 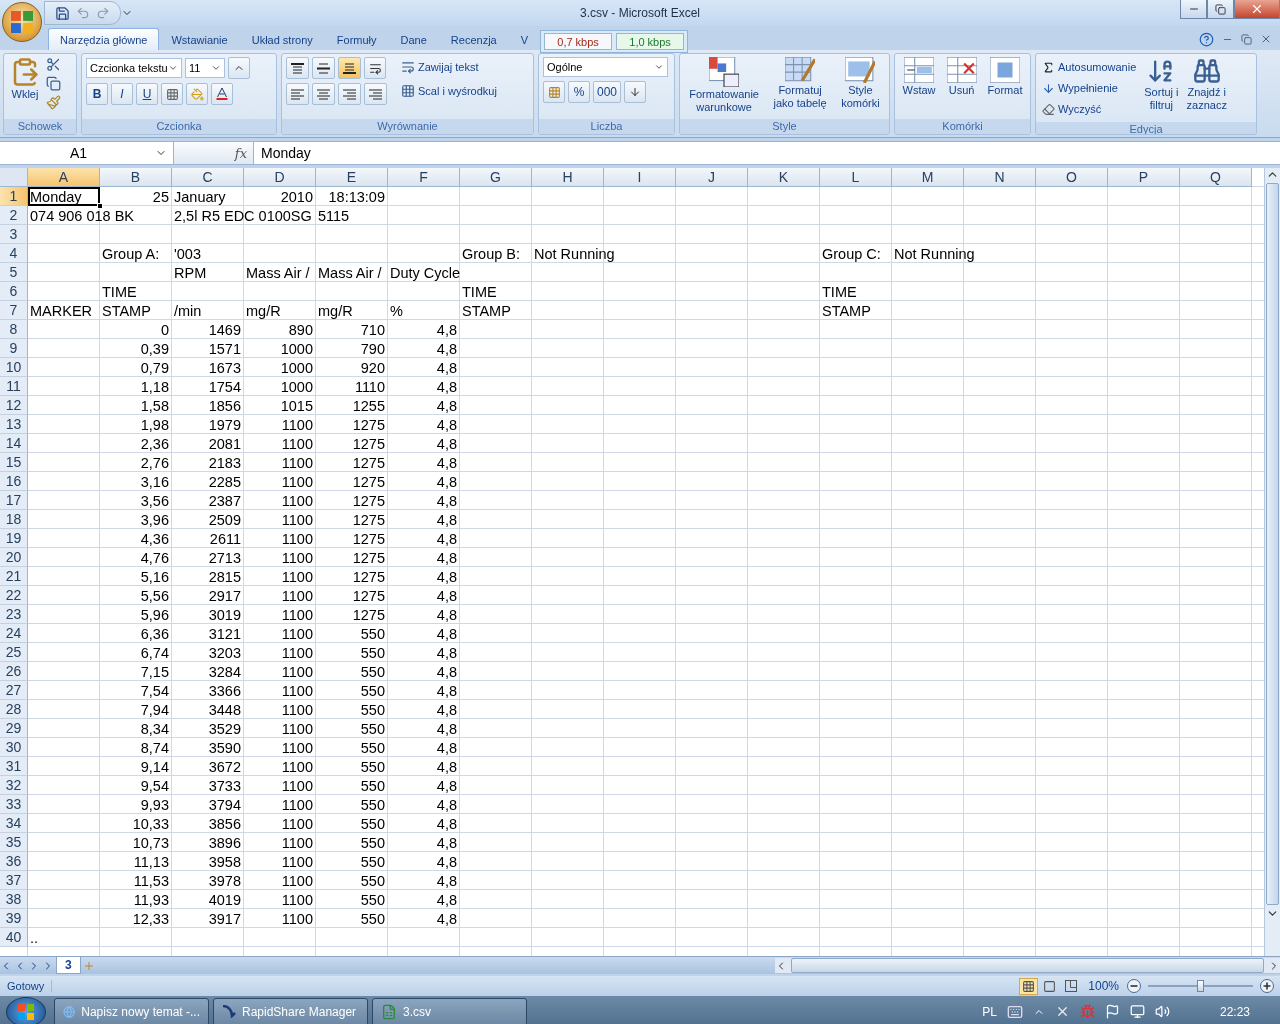 What do you see at coordinates (205, 68) in the screenshot?
I see `font-size-field: 11` at bounding box center [205, 68].